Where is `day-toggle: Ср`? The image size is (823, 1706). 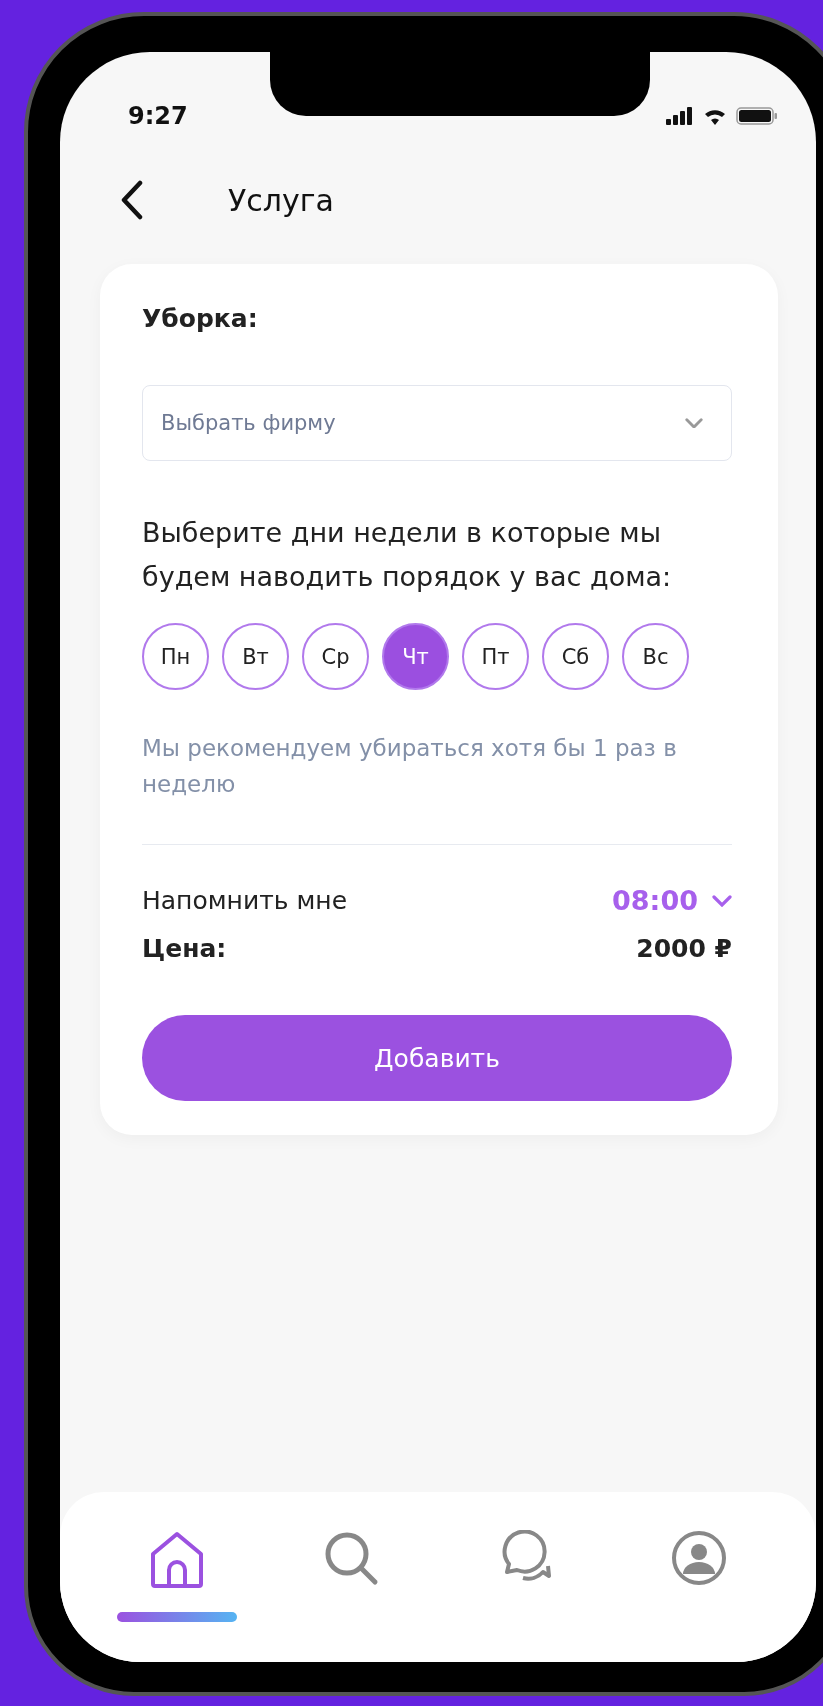
day-toggle: Ср is located at coordinates (335, 656).